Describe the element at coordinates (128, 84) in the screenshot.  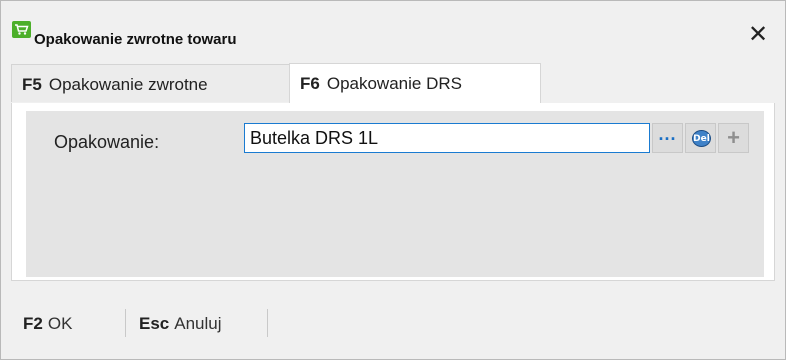
I see `tab-label: Opakowanie zwrotne` at that location.